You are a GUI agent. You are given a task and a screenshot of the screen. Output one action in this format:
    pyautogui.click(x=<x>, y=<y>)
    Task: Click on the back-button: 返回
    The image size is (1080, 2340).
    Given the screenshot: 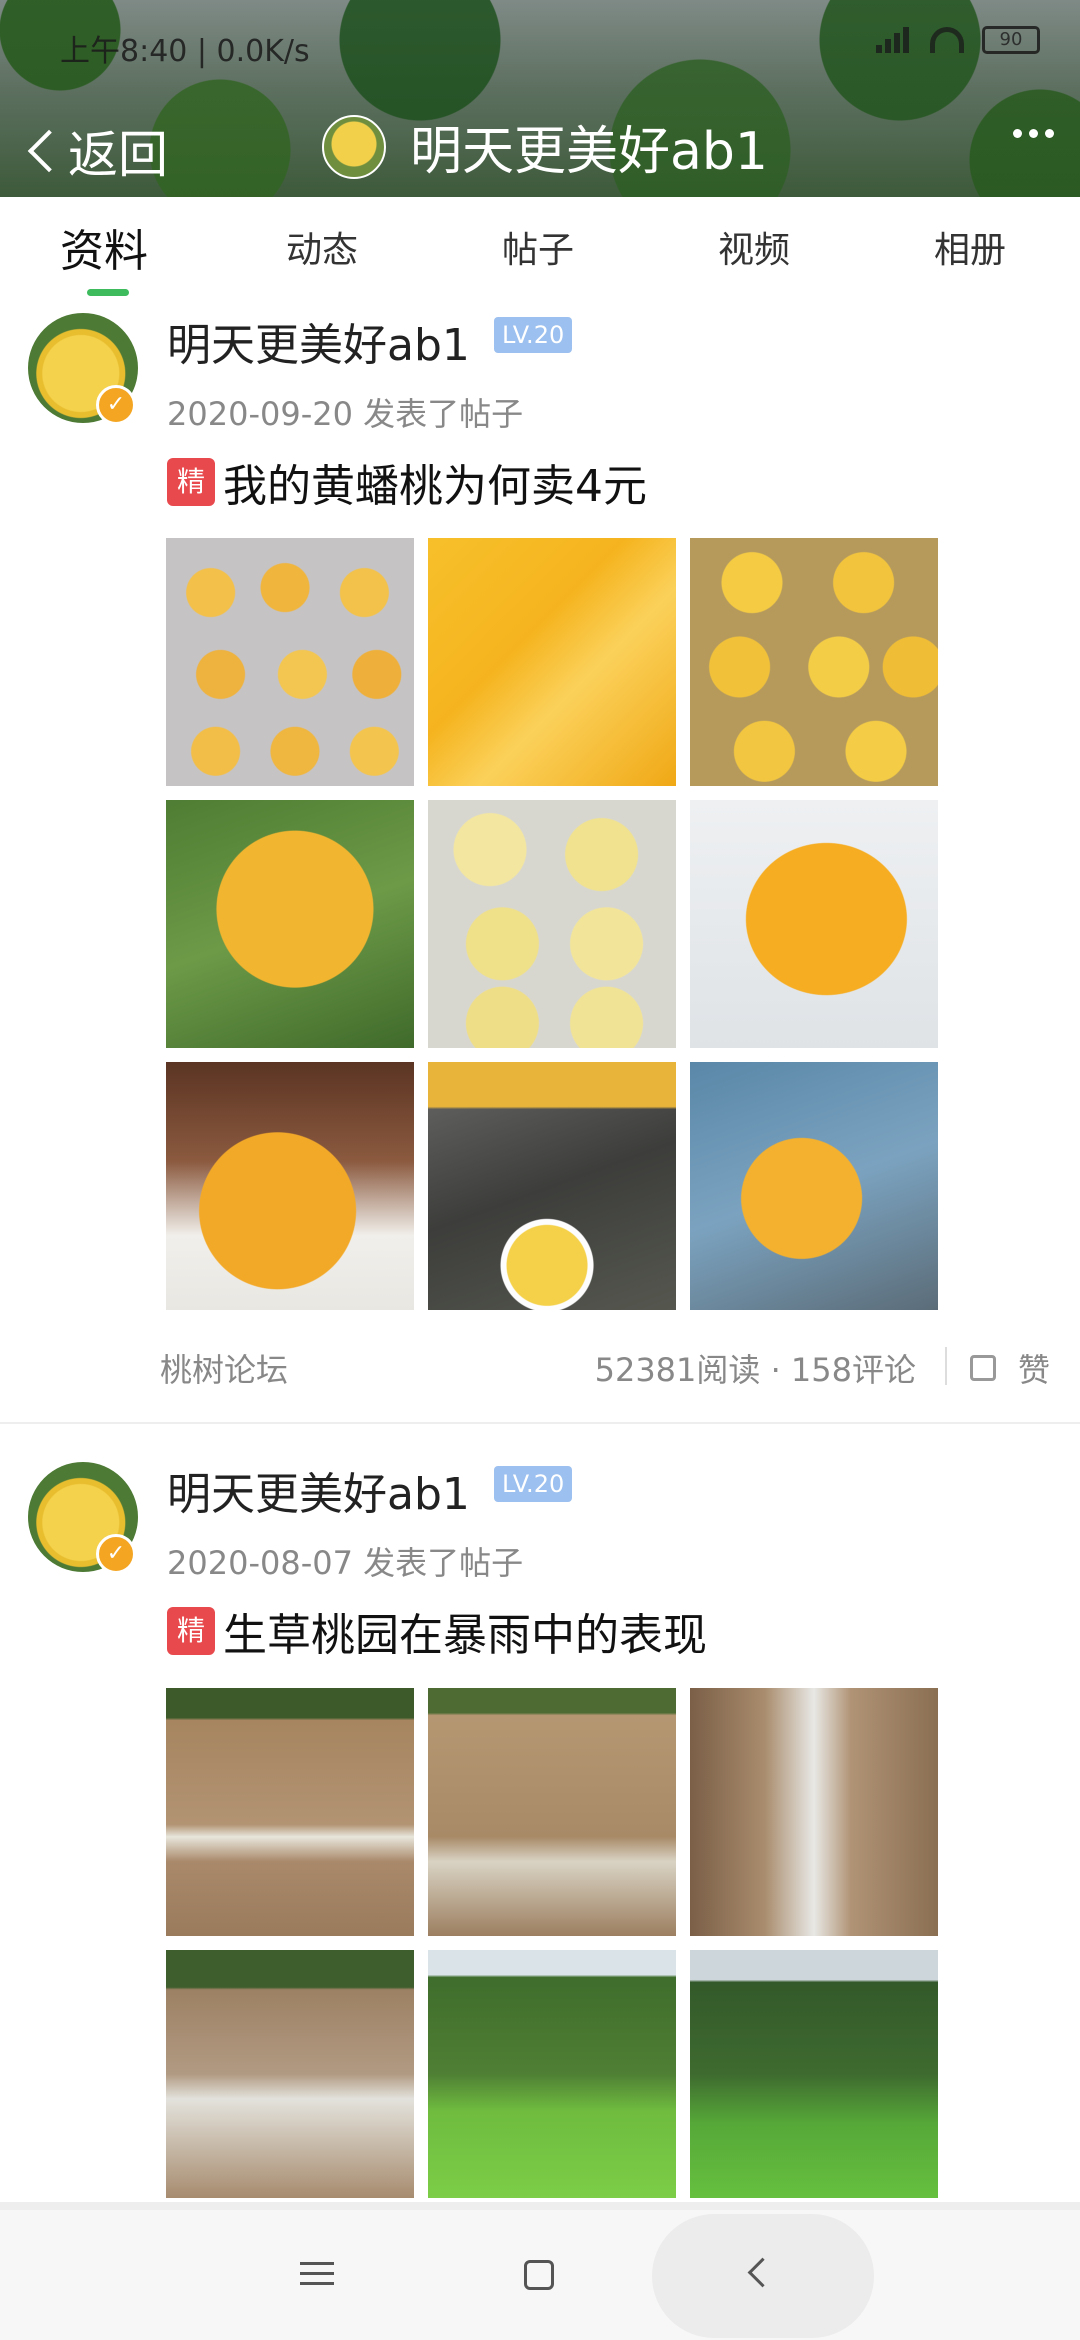 What is the action you would take?
    pyautogui.click(x=96, y=151)
    